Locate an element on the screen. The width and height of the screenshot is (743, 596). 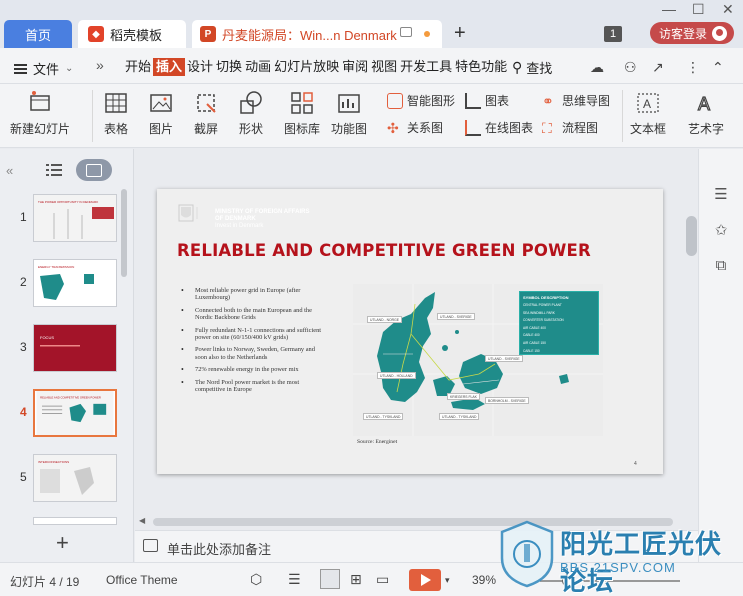
text-box-button: A 文本框 is located at coordinates (648, 113).